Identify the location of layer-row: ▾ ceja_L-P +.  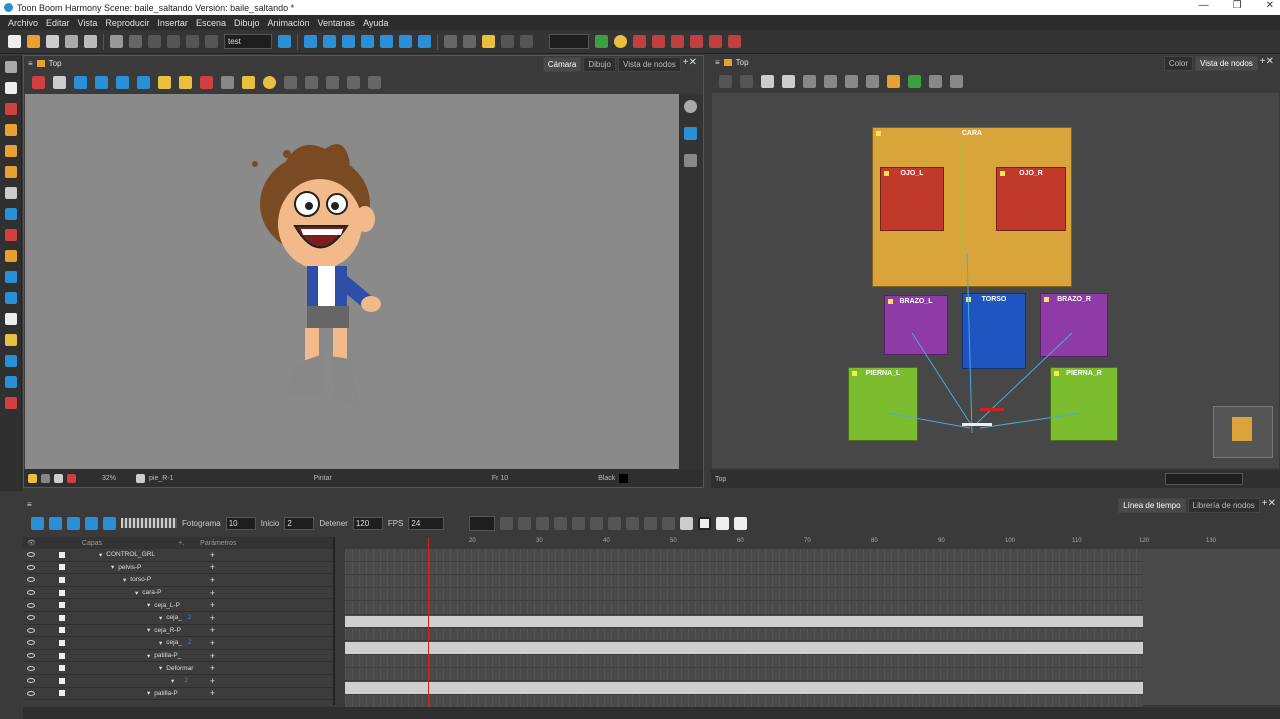
(178, 605).